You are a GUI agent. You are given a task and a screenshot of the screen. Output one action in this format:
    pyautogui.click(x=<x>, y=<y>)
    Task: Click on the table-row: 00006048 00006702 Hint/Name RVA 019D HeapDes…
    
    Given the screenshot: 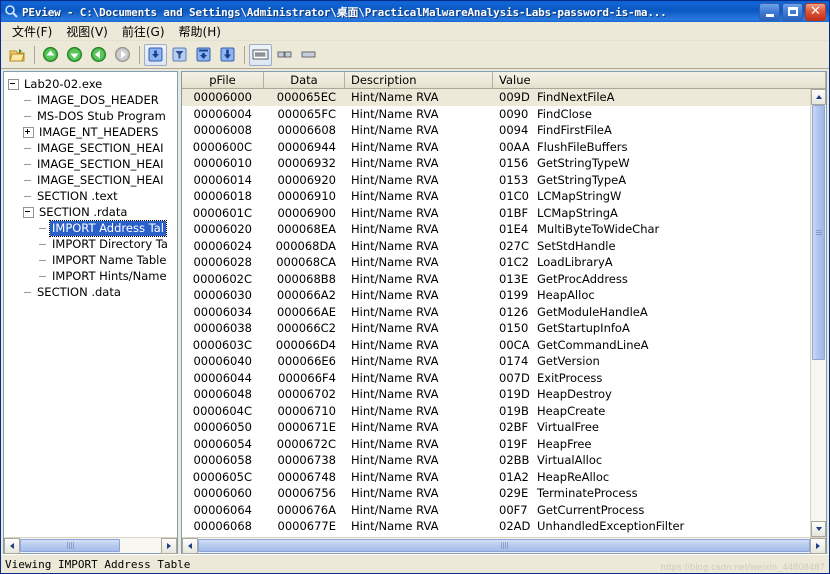 What is the action you would take?
    pyautogui.click(x=496, y=394)
    